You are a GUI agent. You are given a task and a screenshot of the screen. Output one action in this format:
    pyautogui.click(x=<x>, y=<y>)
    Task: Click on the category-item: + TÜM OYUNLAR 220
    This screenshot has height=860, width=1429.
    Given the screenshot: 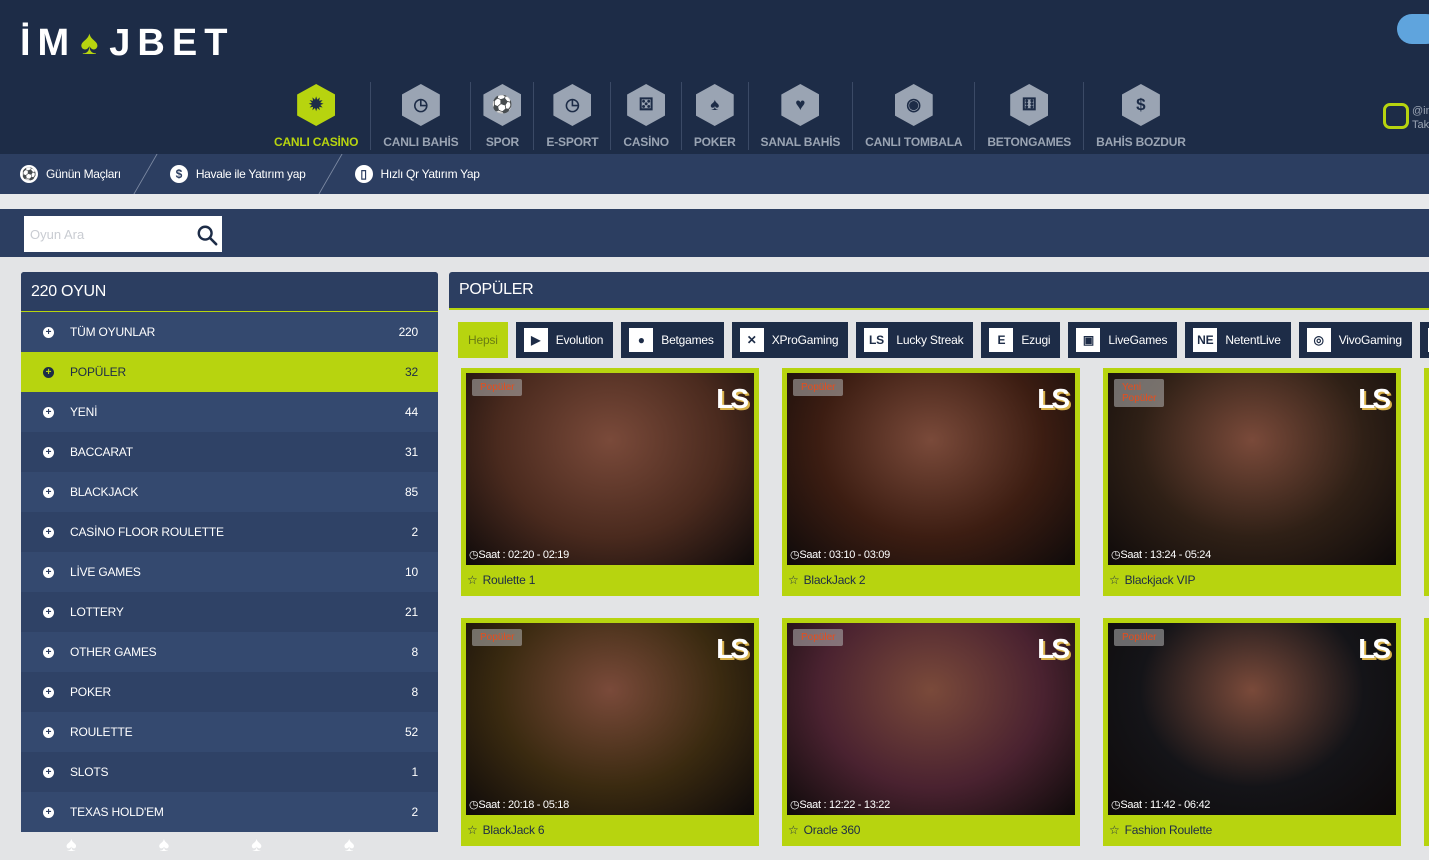 What is the action you would take?
    pyautogui.click(x=229, y=332)
    